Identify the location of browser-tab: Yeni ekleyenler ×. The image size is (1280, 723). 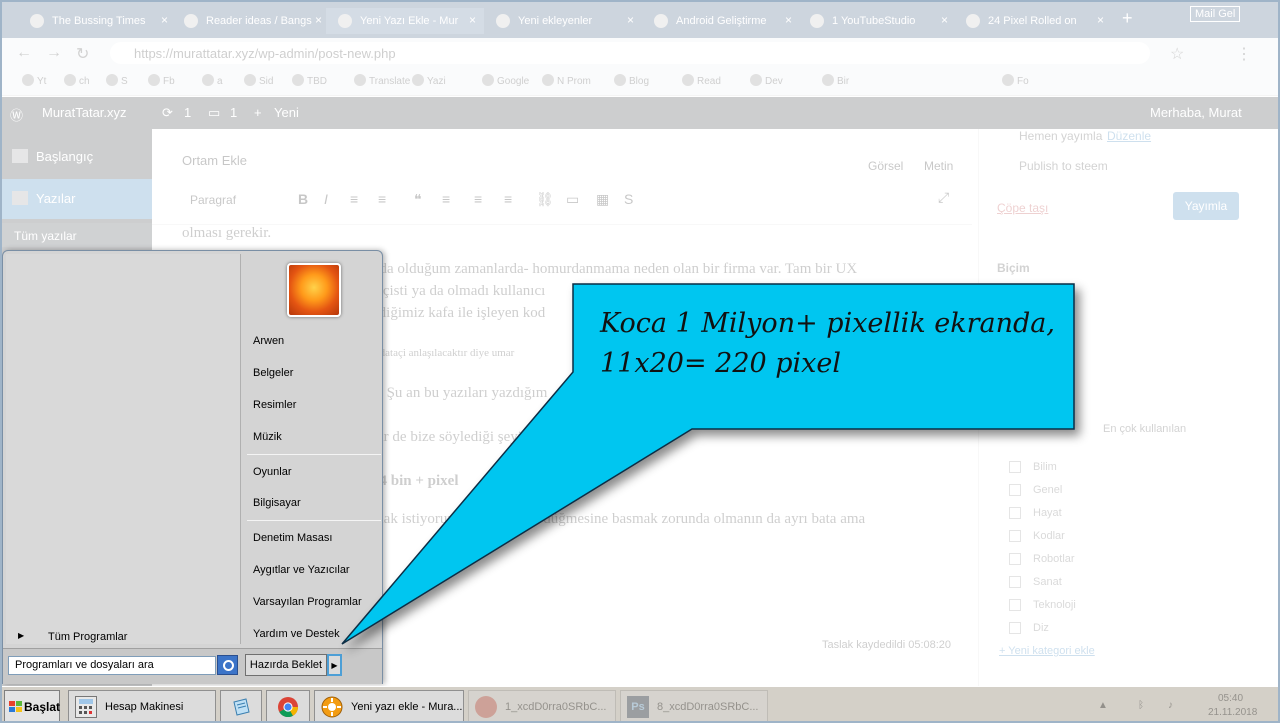
(563, 21).